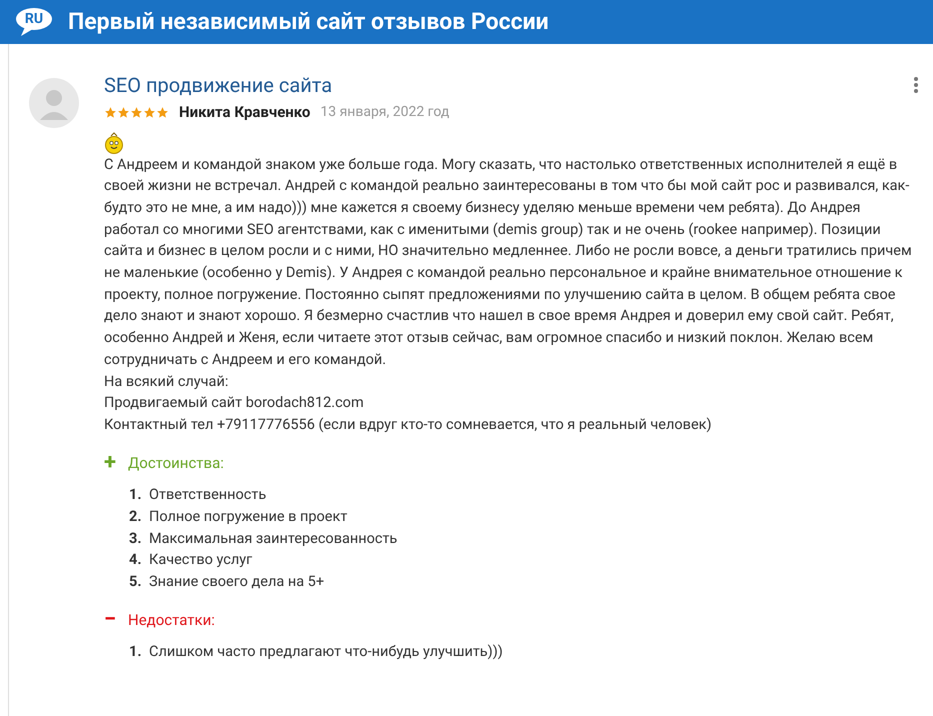  I want to click on avatar-icon, so click(54, 103).